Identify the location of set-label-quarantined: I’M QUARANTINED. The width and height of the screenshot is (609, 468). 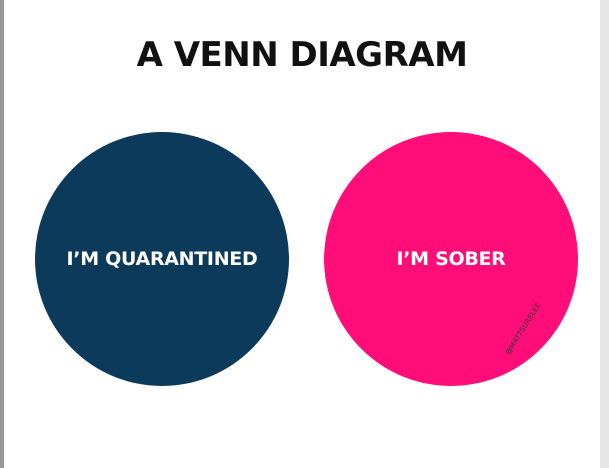
(162, 259).